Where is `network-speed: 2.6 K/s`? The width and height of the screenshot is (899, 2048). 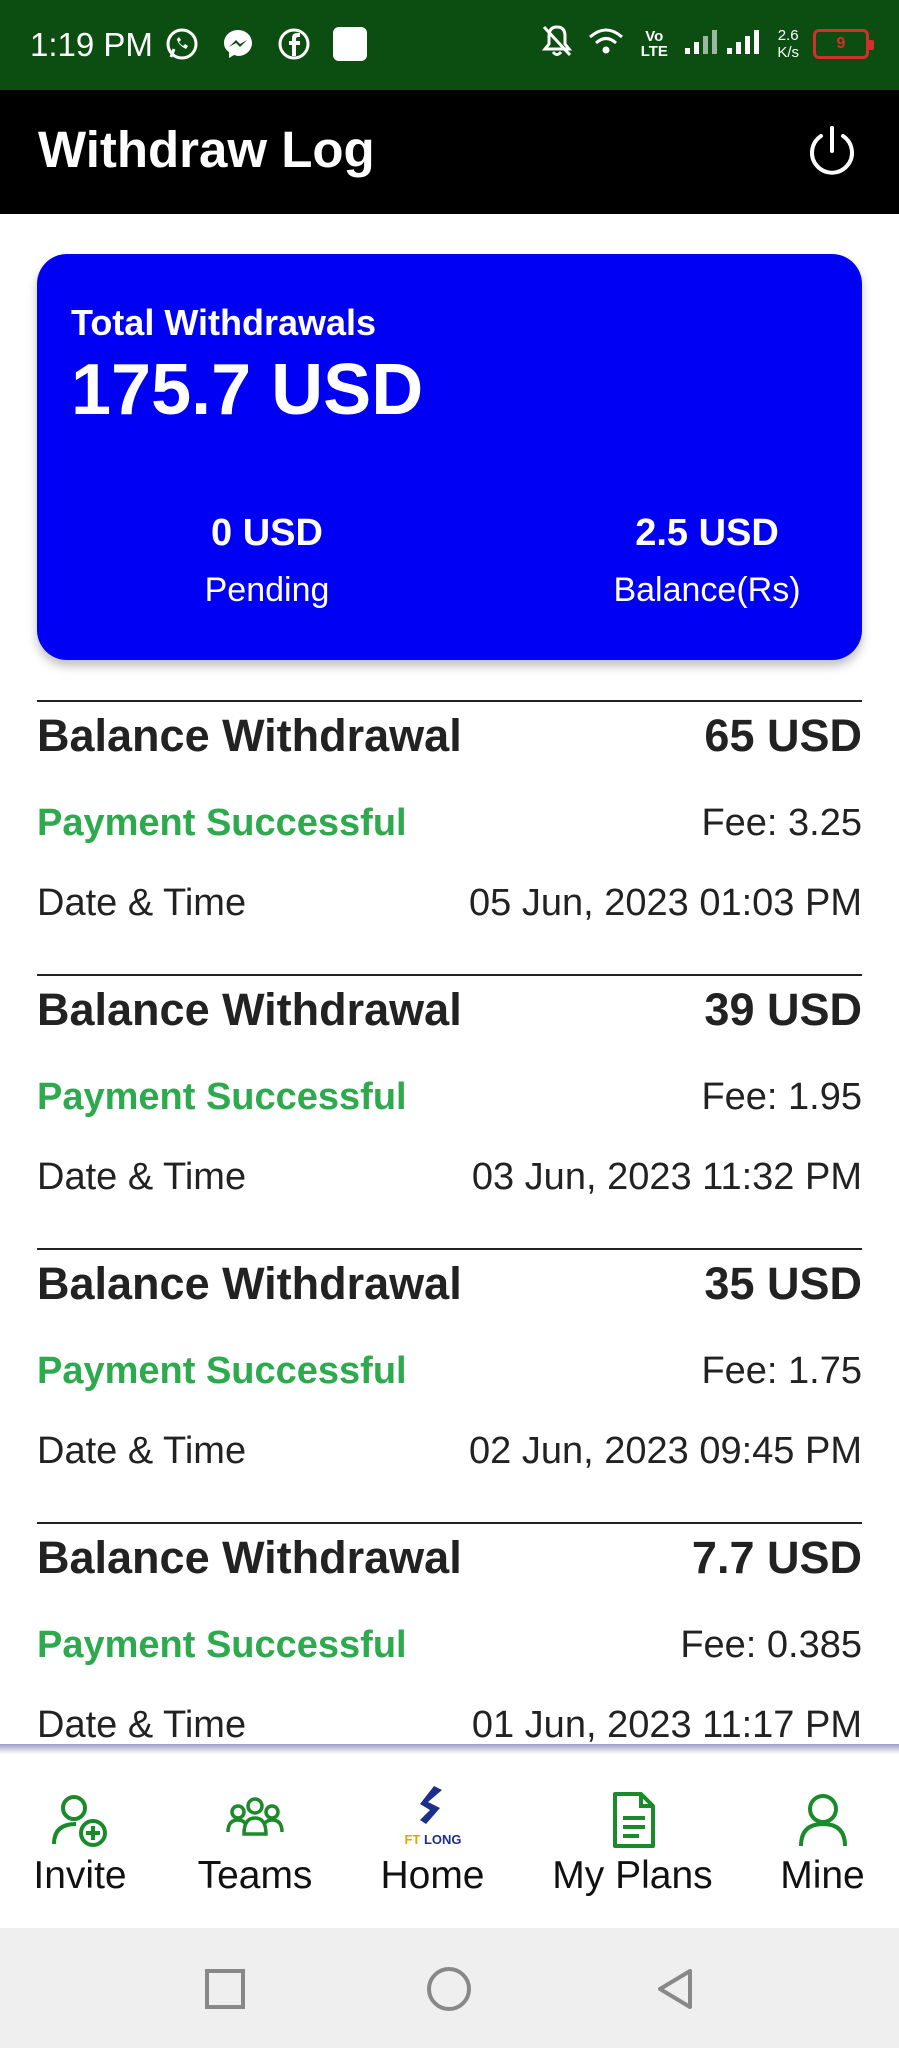 network-speed: 2.6 K/s is located at coordinates (788, 44).